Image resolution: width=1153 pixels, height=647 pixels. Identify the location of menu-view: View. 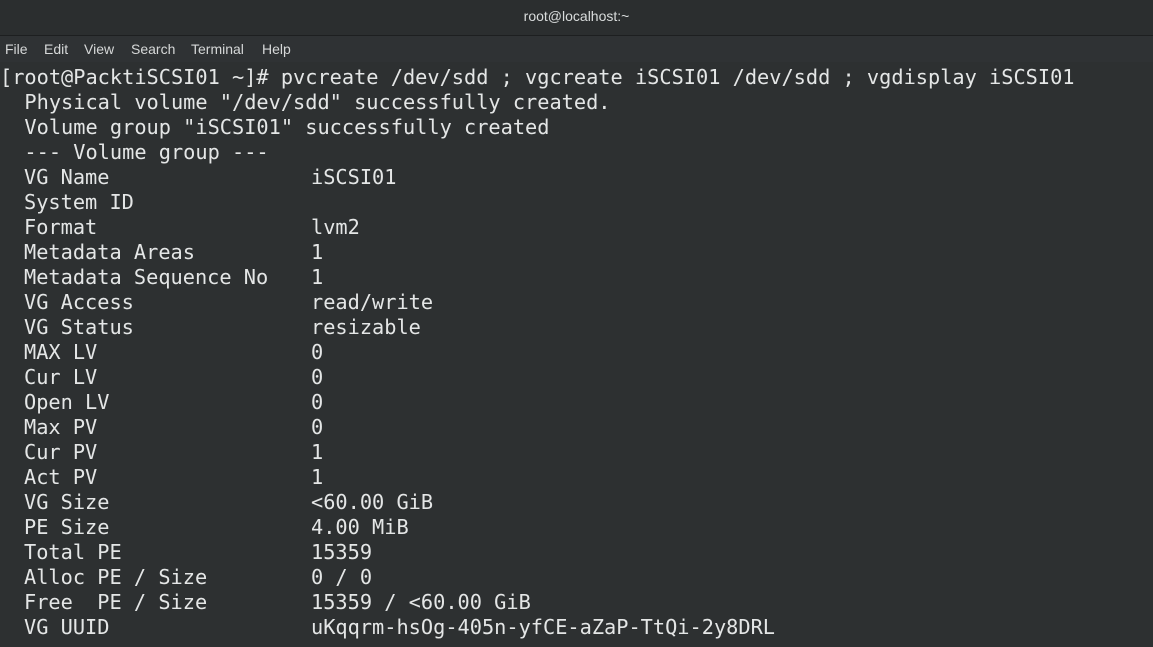
(99, 49).